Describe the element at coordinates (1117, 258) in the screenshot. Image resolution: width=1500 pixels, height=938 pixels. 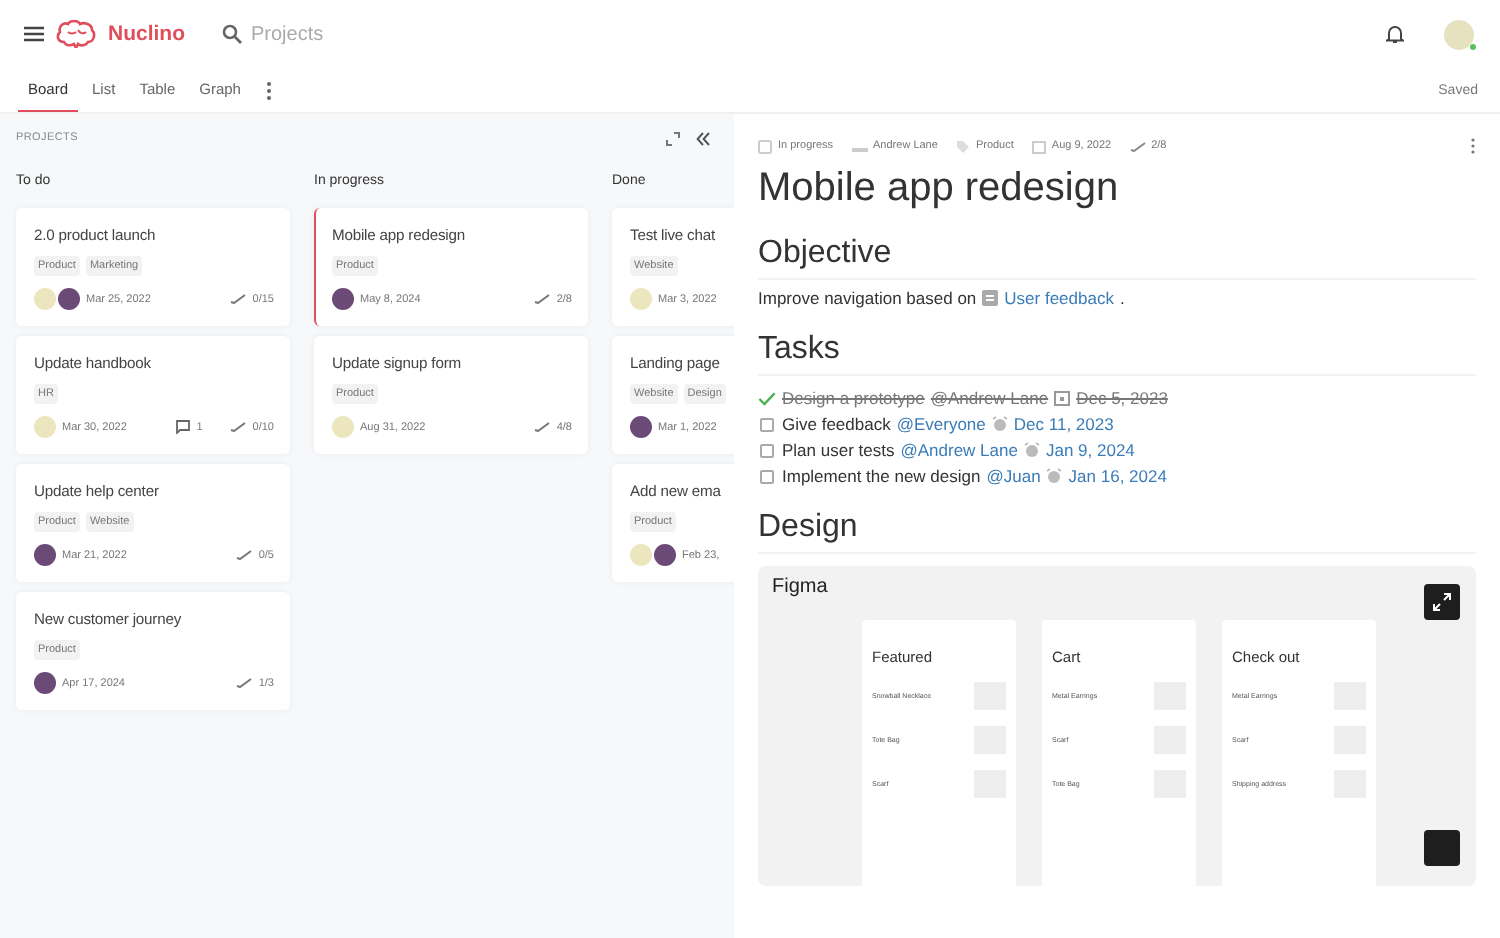
I see `section-heading: Objective` at that location.